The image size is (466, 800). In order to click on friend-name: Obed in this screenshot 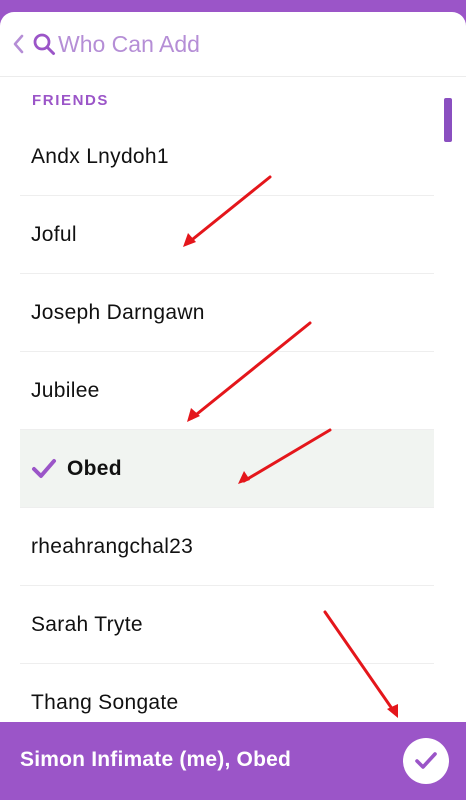, I will do `click(94, 468)`.